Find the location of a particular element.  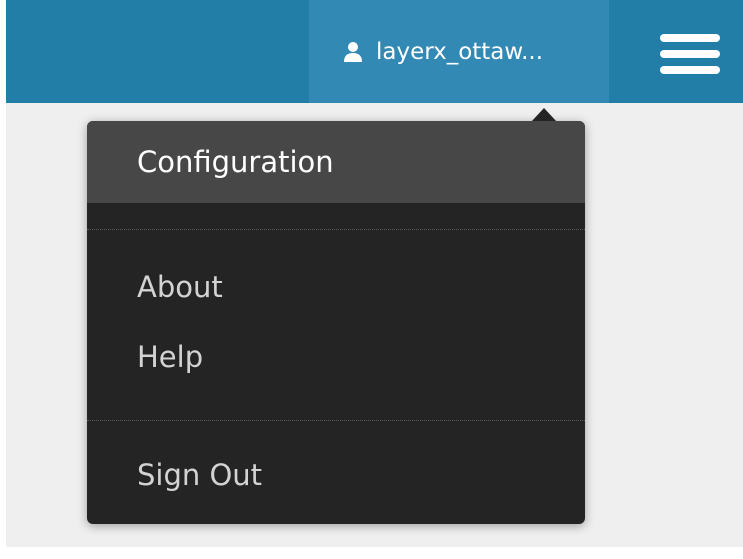

hamburger-menu-icon is located at coordinates (690, 54).